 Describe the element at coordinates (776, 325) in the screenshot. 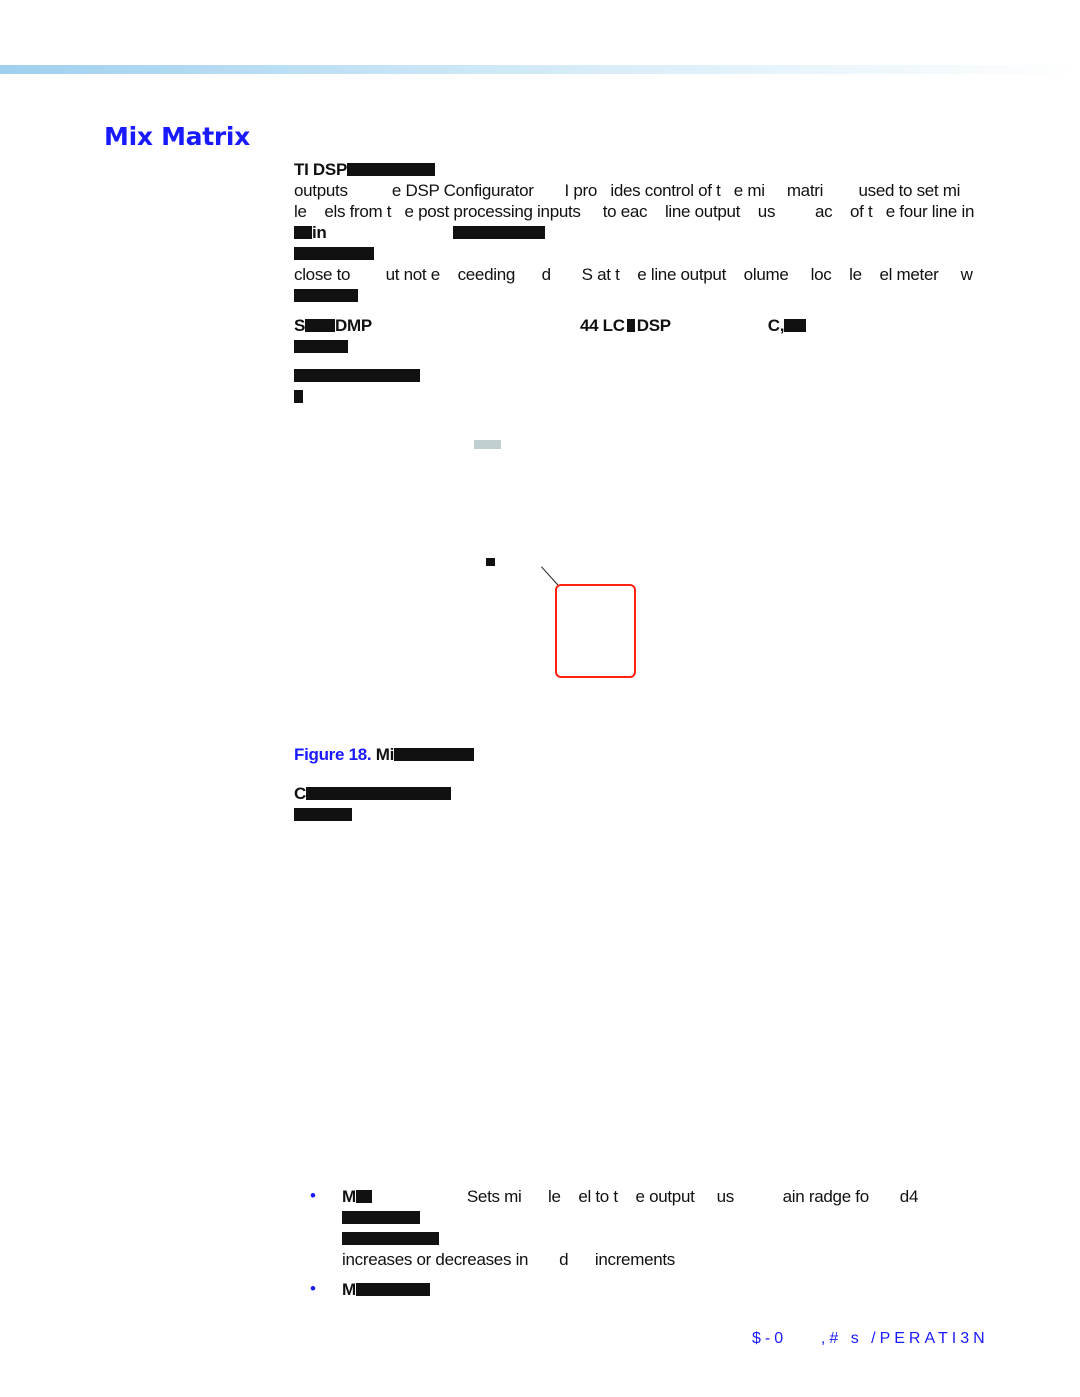

I see `text-fragment: C,` at that location.